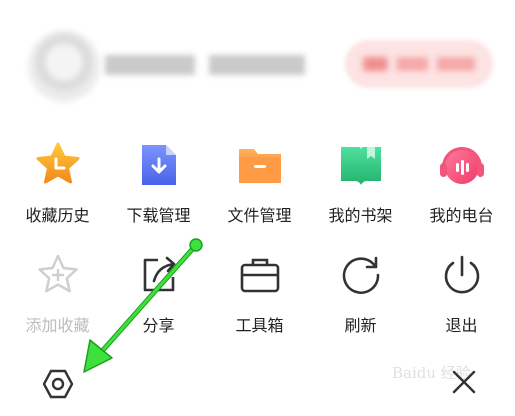 The height and width of the screenshot is (416, 515). What do you see at coordinates (461, 325) in the screenshot?
I see `menu-item-label: 退出` at bounding box center [461, 325].